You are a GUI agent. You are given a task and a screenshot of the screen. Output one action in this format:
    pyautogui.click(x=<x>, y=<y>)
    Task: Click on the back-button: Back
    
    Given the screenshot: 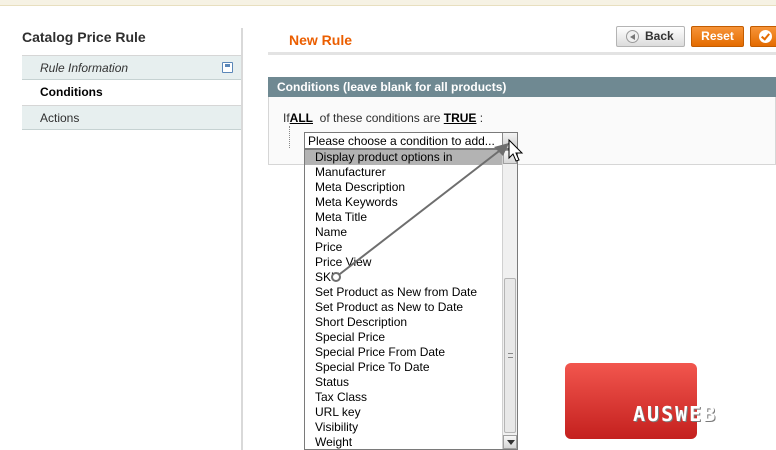 What is the action you would take?
    pyautogui.click(x=650, y=36)
    